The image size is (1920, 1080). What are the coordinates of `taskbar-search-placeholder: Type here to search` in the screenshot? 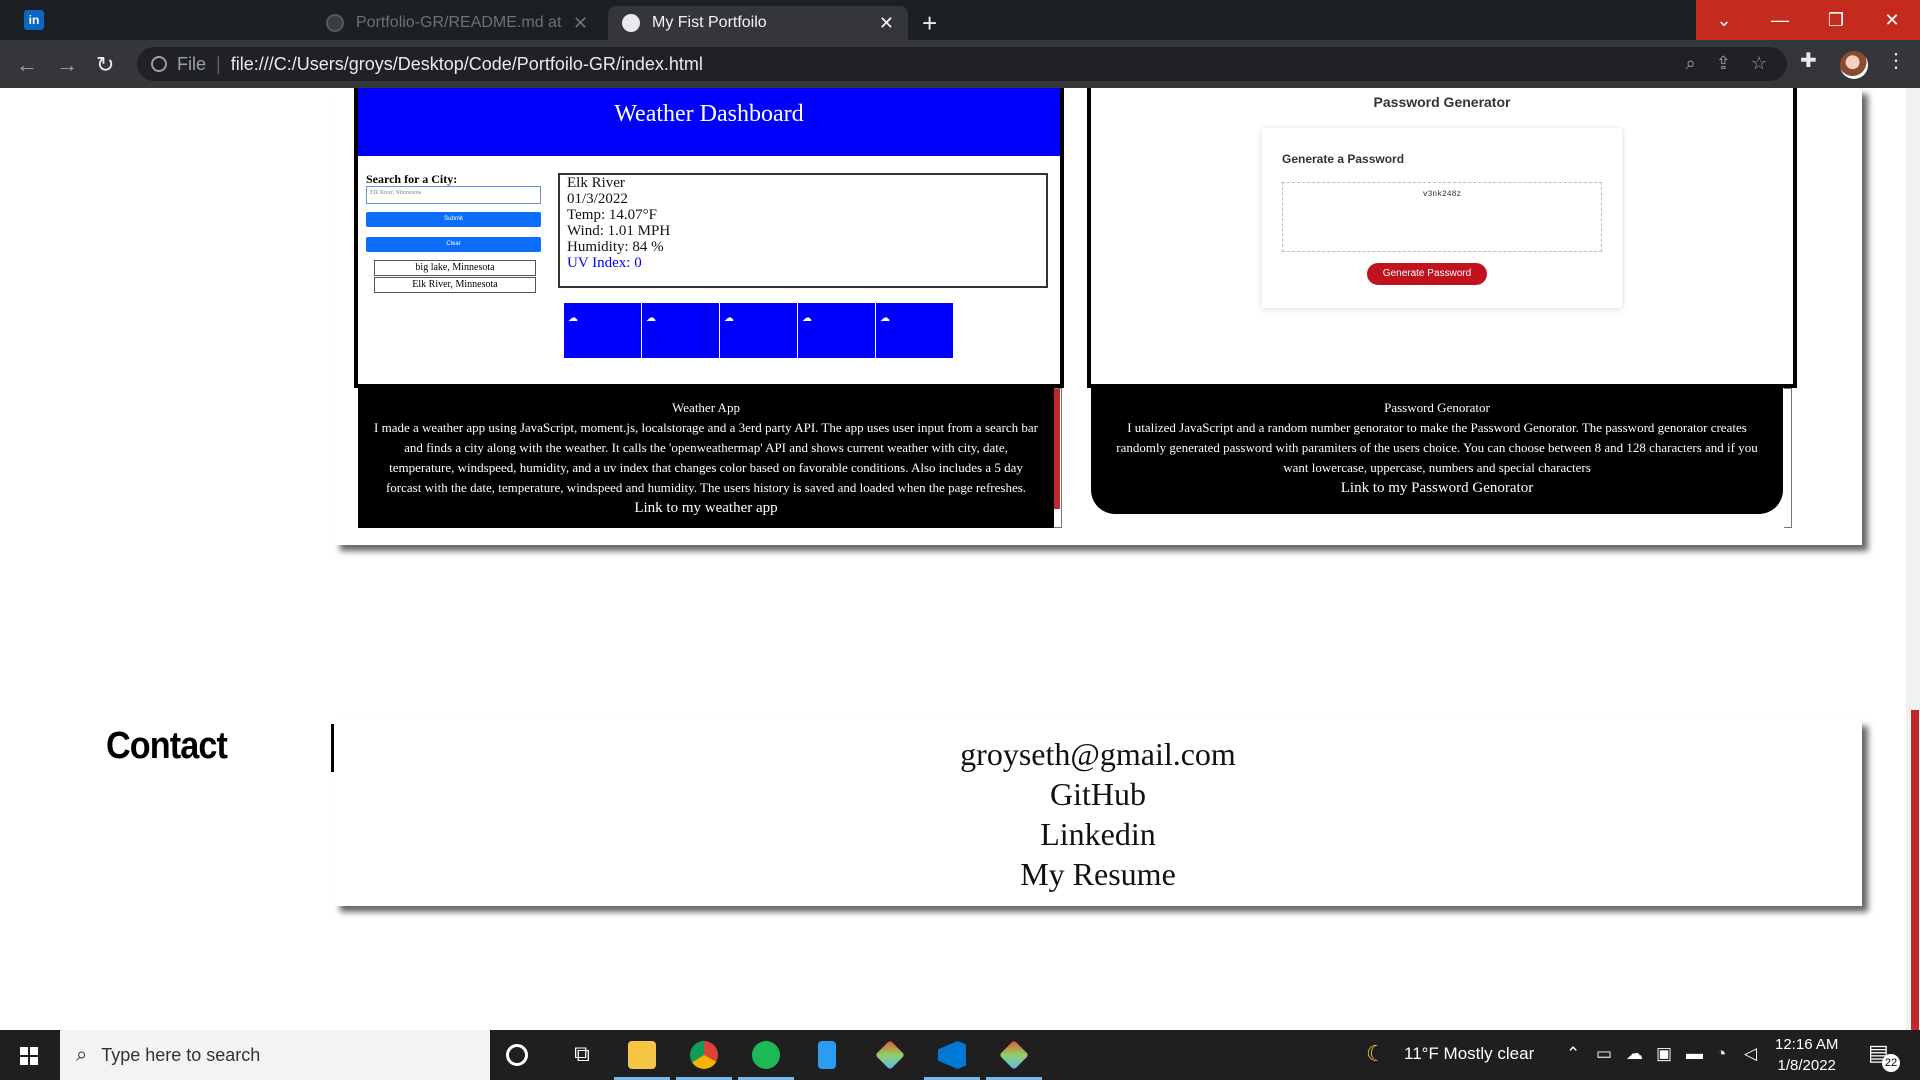 It's located at (181, 1054).